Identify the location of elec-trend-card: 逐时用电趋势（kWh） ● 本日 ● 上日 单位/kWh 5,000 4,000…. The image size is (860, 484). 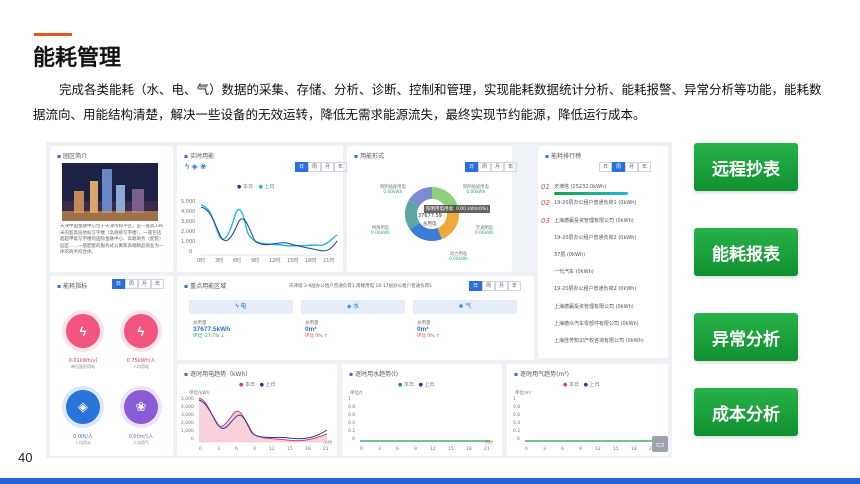
(257, 410).